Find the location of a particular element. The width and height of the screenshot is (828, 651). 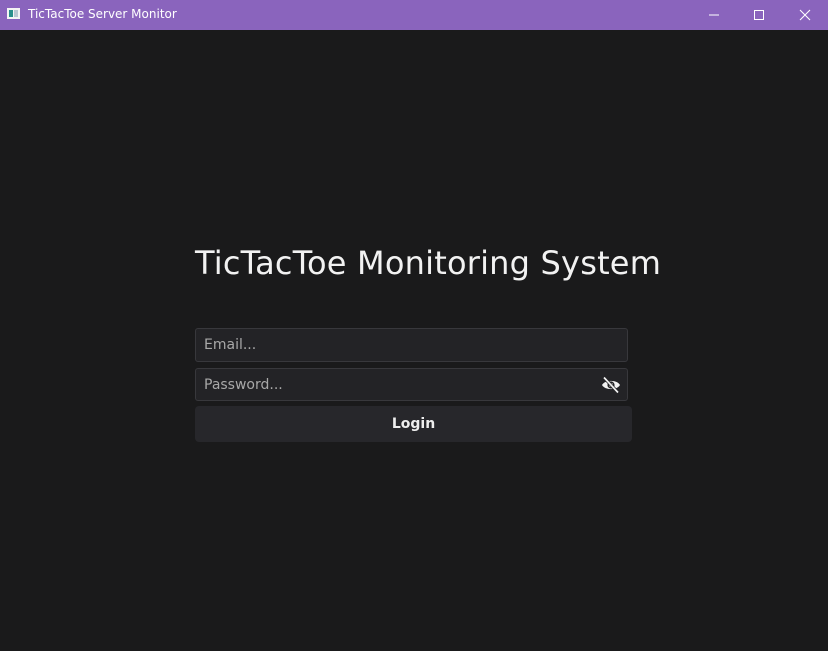

email-input is located at coordinates (411, 345).